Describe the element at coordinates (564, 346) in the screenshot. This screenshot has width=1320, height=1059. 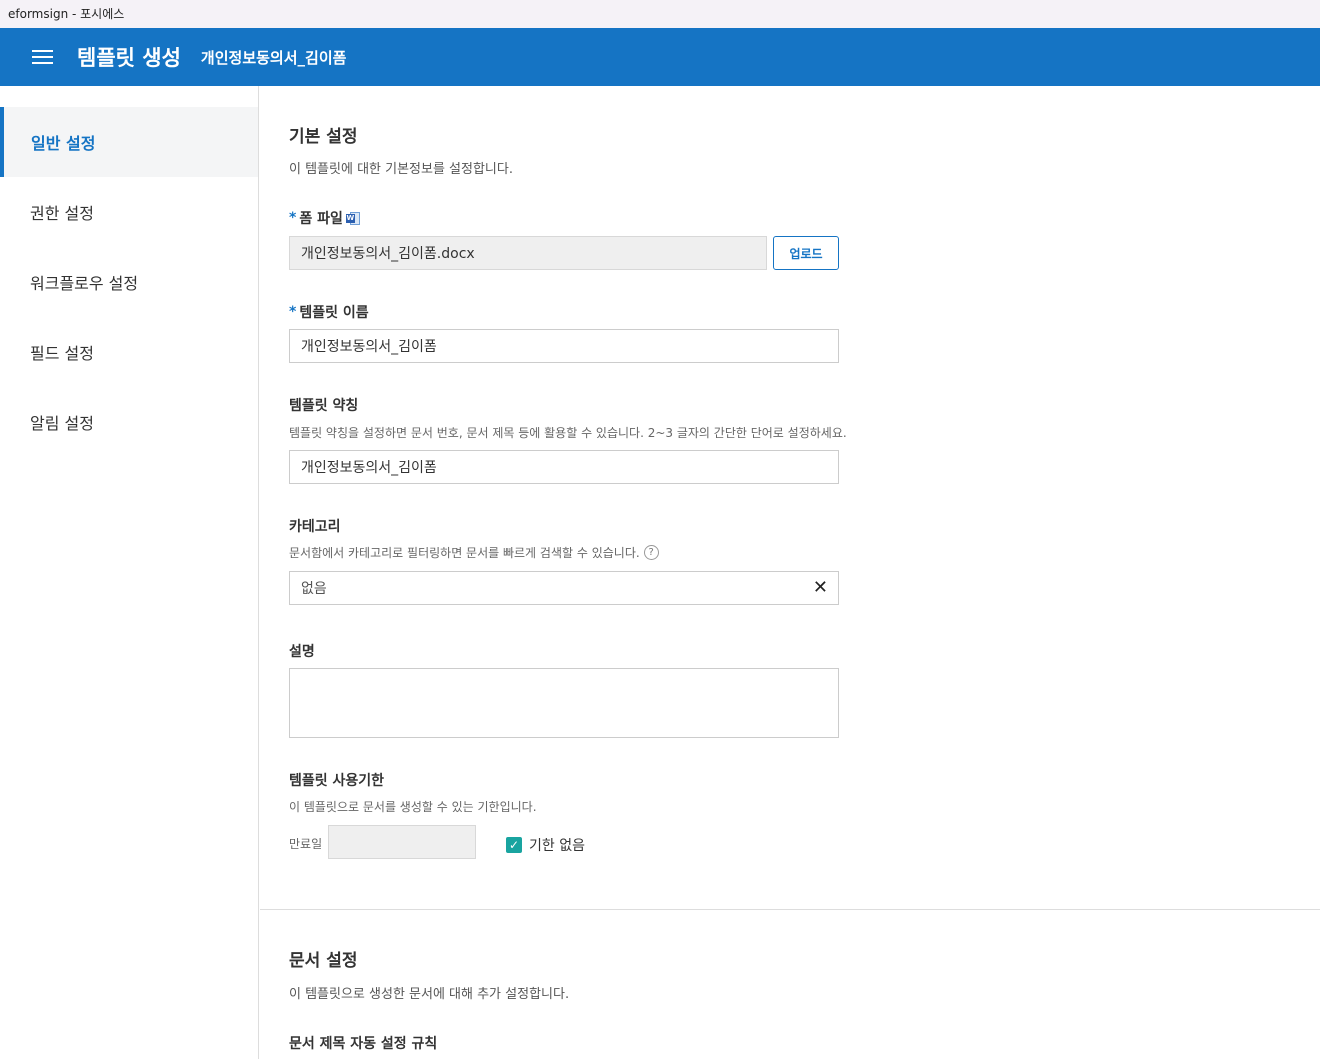
I see `template-name-input: 개인정보동의서_김이폼` at that location.